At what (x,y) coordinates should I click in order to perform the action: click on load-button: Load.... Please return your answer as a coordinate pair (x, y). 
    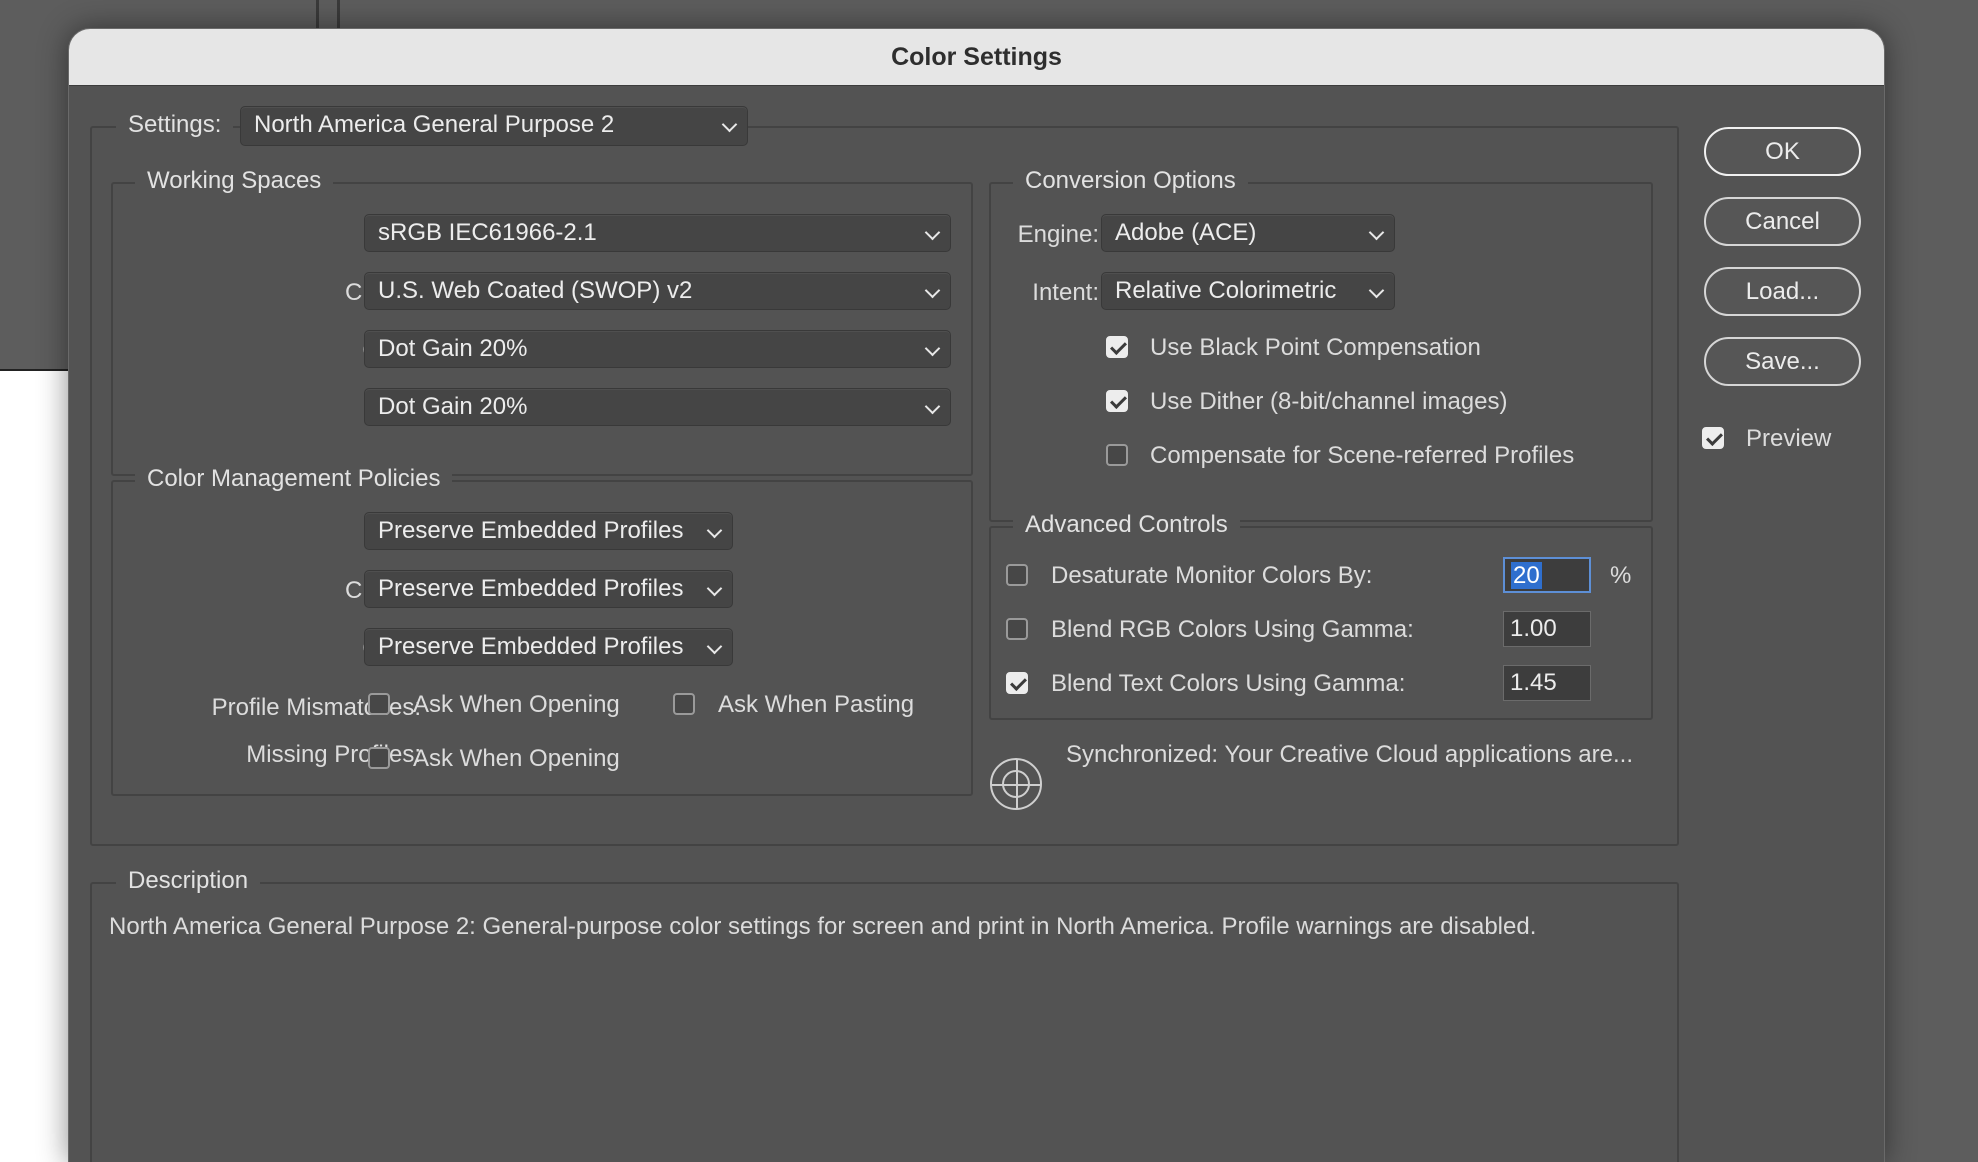
    Looking at the image, I should click on (1782, 291).